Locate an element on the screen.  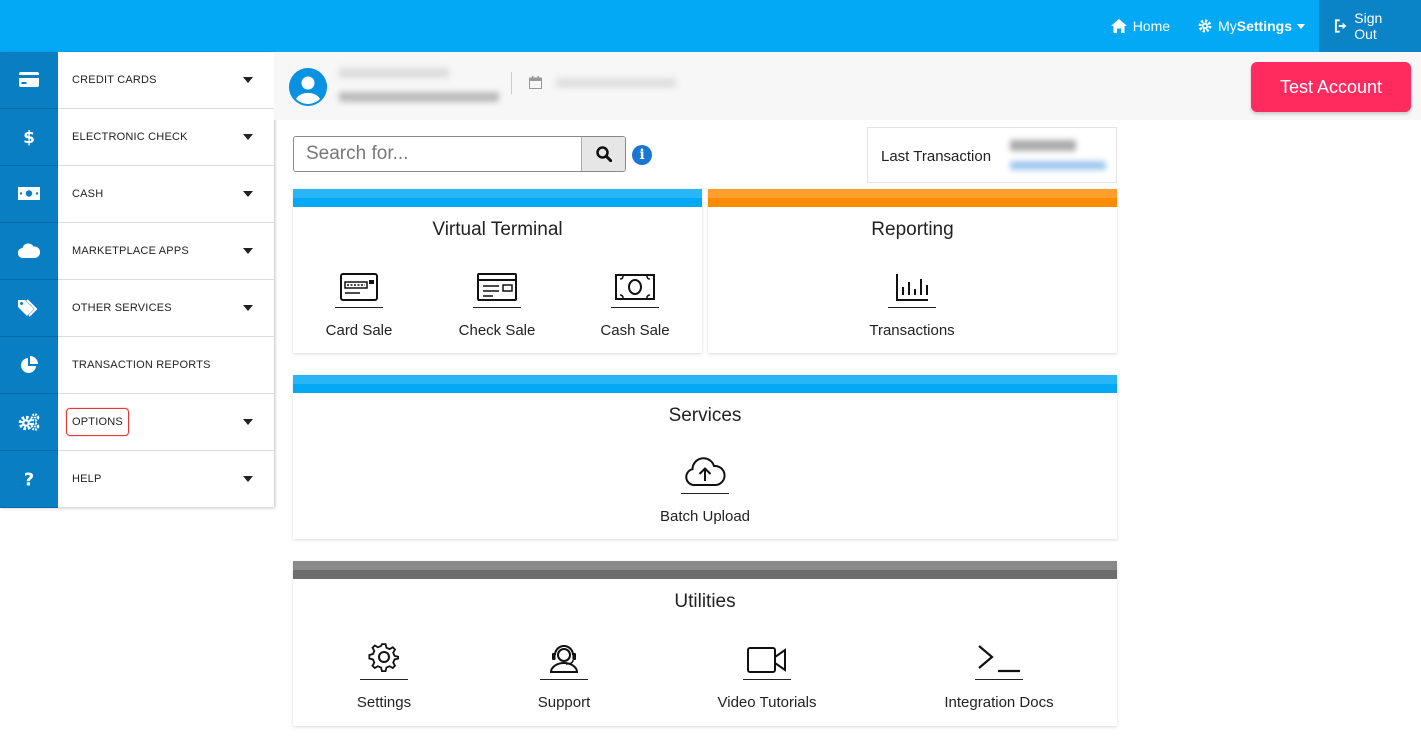
settings-label: Settings is located at coordinates (1264, 26).